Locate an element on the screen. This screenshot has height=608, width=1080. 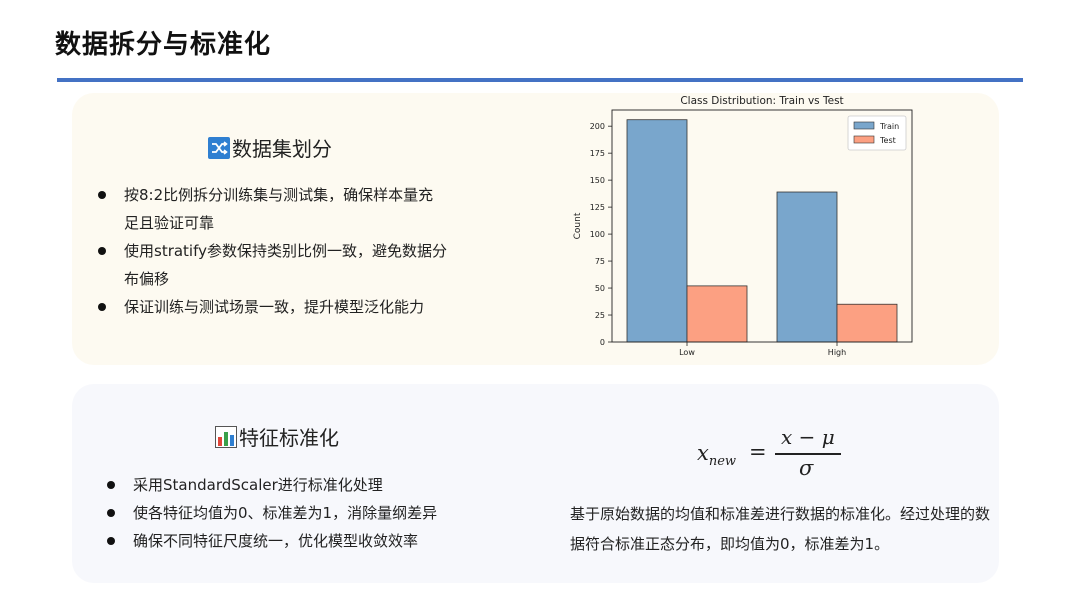
title-divider is located at coordinates (540, 80).